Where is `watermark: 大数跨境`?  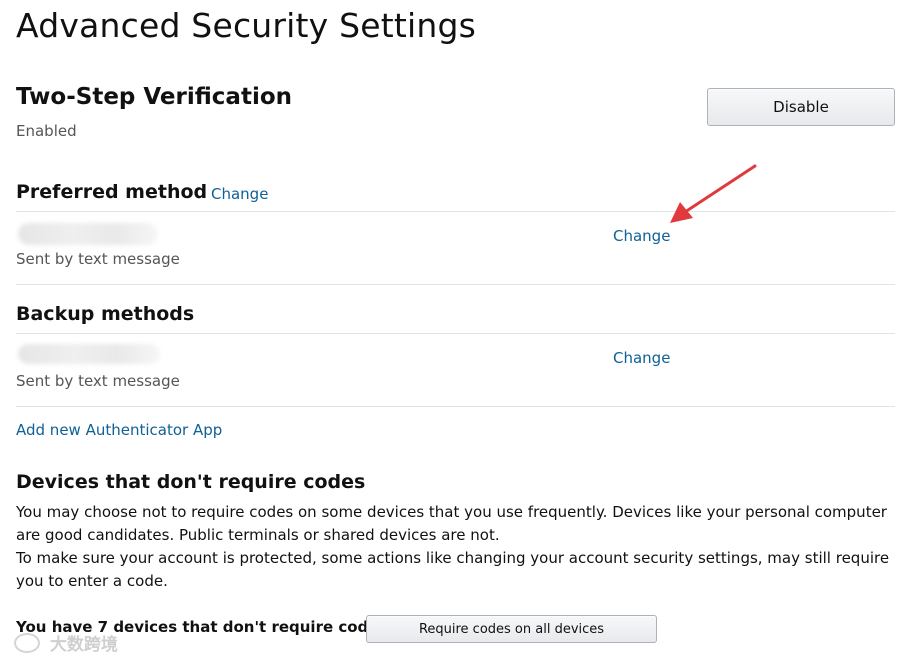 watermark: 大数跨境 is located at coordinates (66, 642).